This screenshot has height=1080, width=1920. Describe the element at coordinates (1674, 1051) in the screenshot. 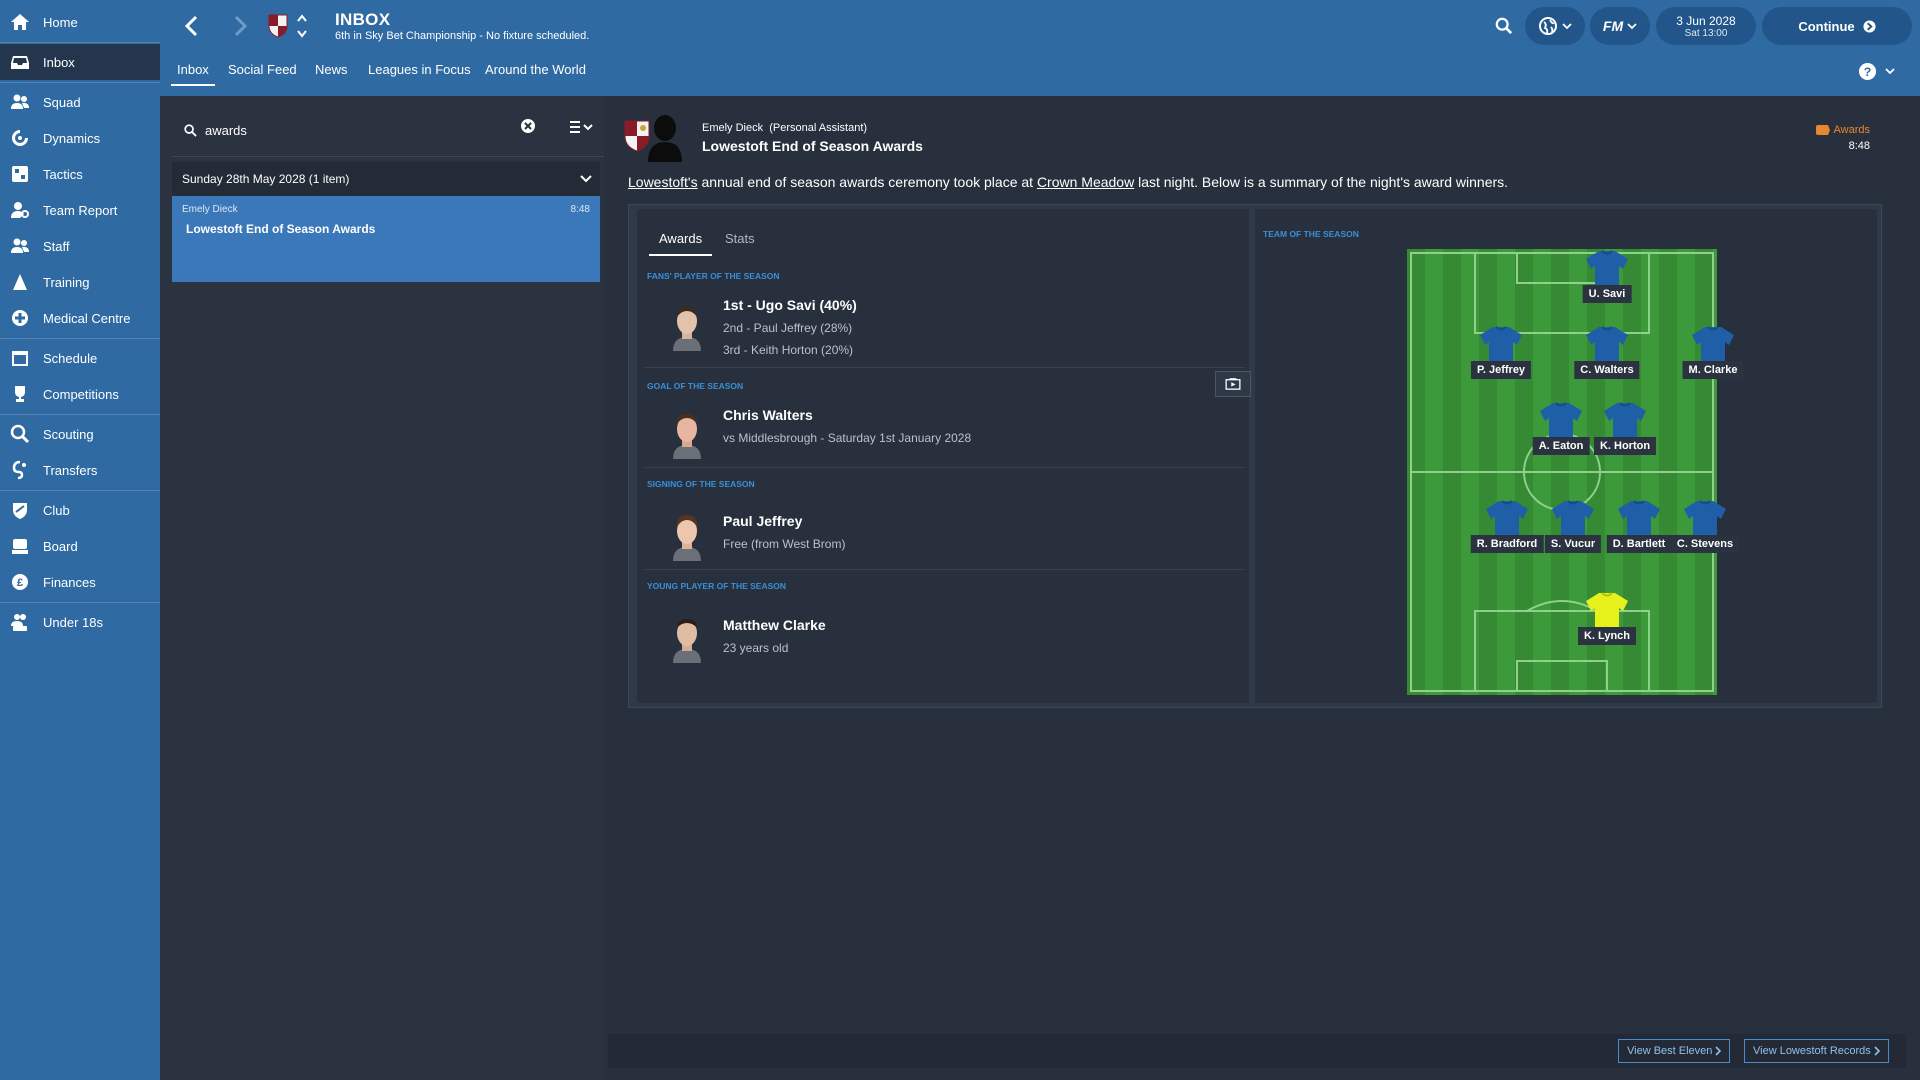

I see `view-best-eleven-button: View Best Eleven` at that location.